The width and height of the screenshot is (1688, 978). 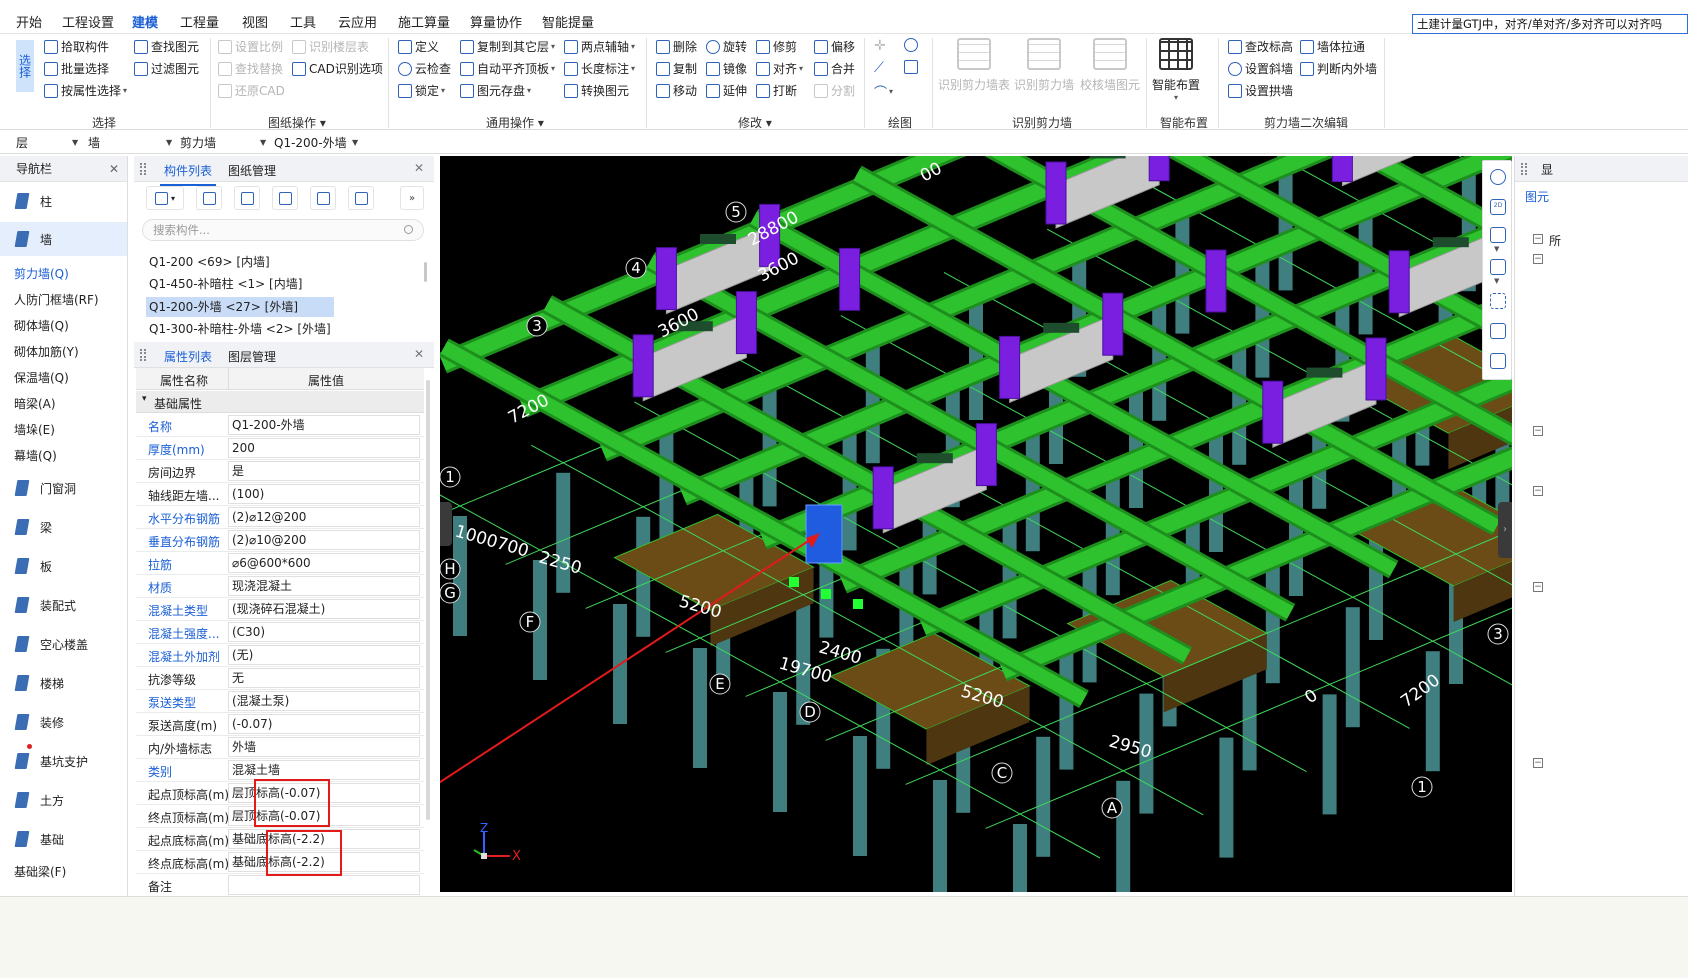 I want to click on find-element-button: 查找图元, so click(x=166, y=46).